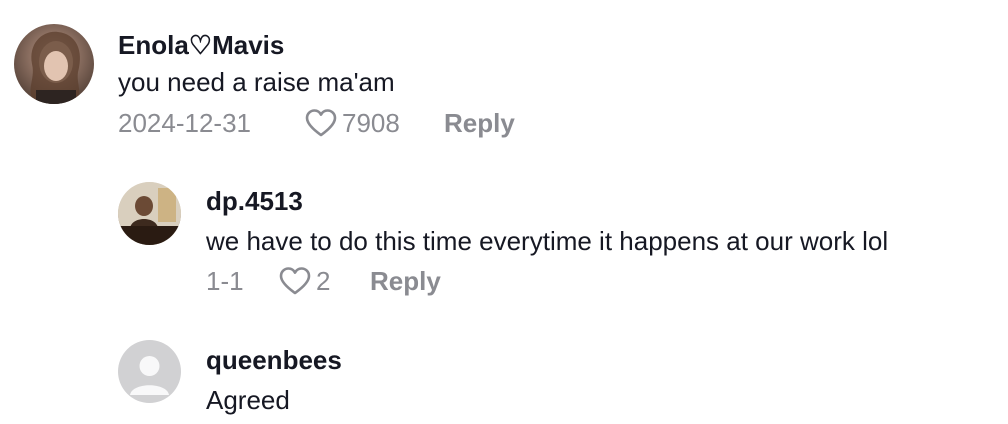 This screenshot has height=424, width=1008. I want to click on like-count: 7908, so click(371, 123).